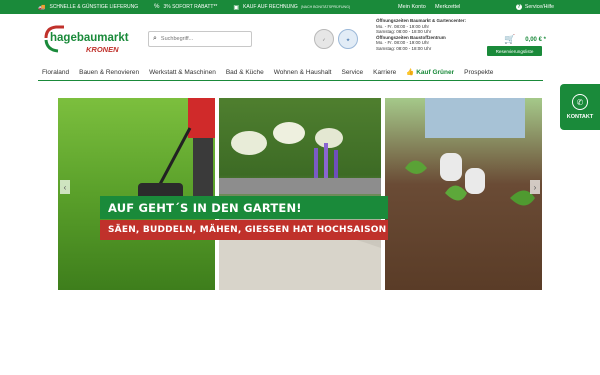  Describe the element at coordinates (190, 7) in the screenshot. I see `usp-discount-label: 3% SOFORT RABATT**` at that location.